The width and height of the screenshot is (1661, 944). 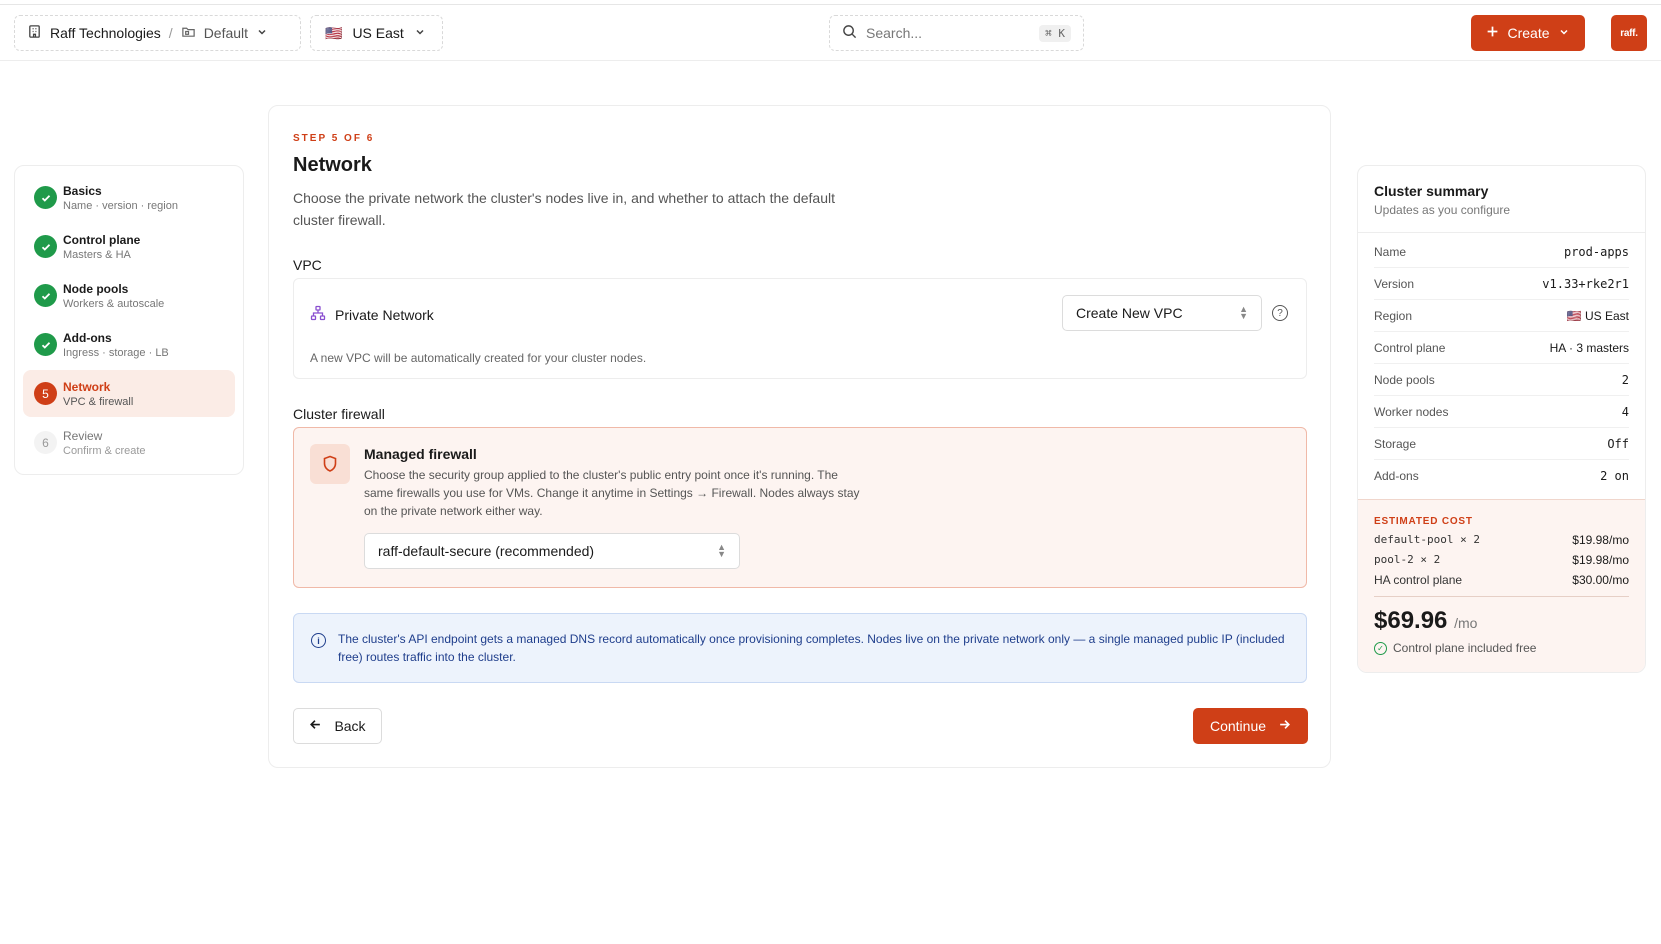 What do you see at coordinates (1395, 443) in the screenshot?
I see `row-key: Storage` at bounding box center [1395, 443].